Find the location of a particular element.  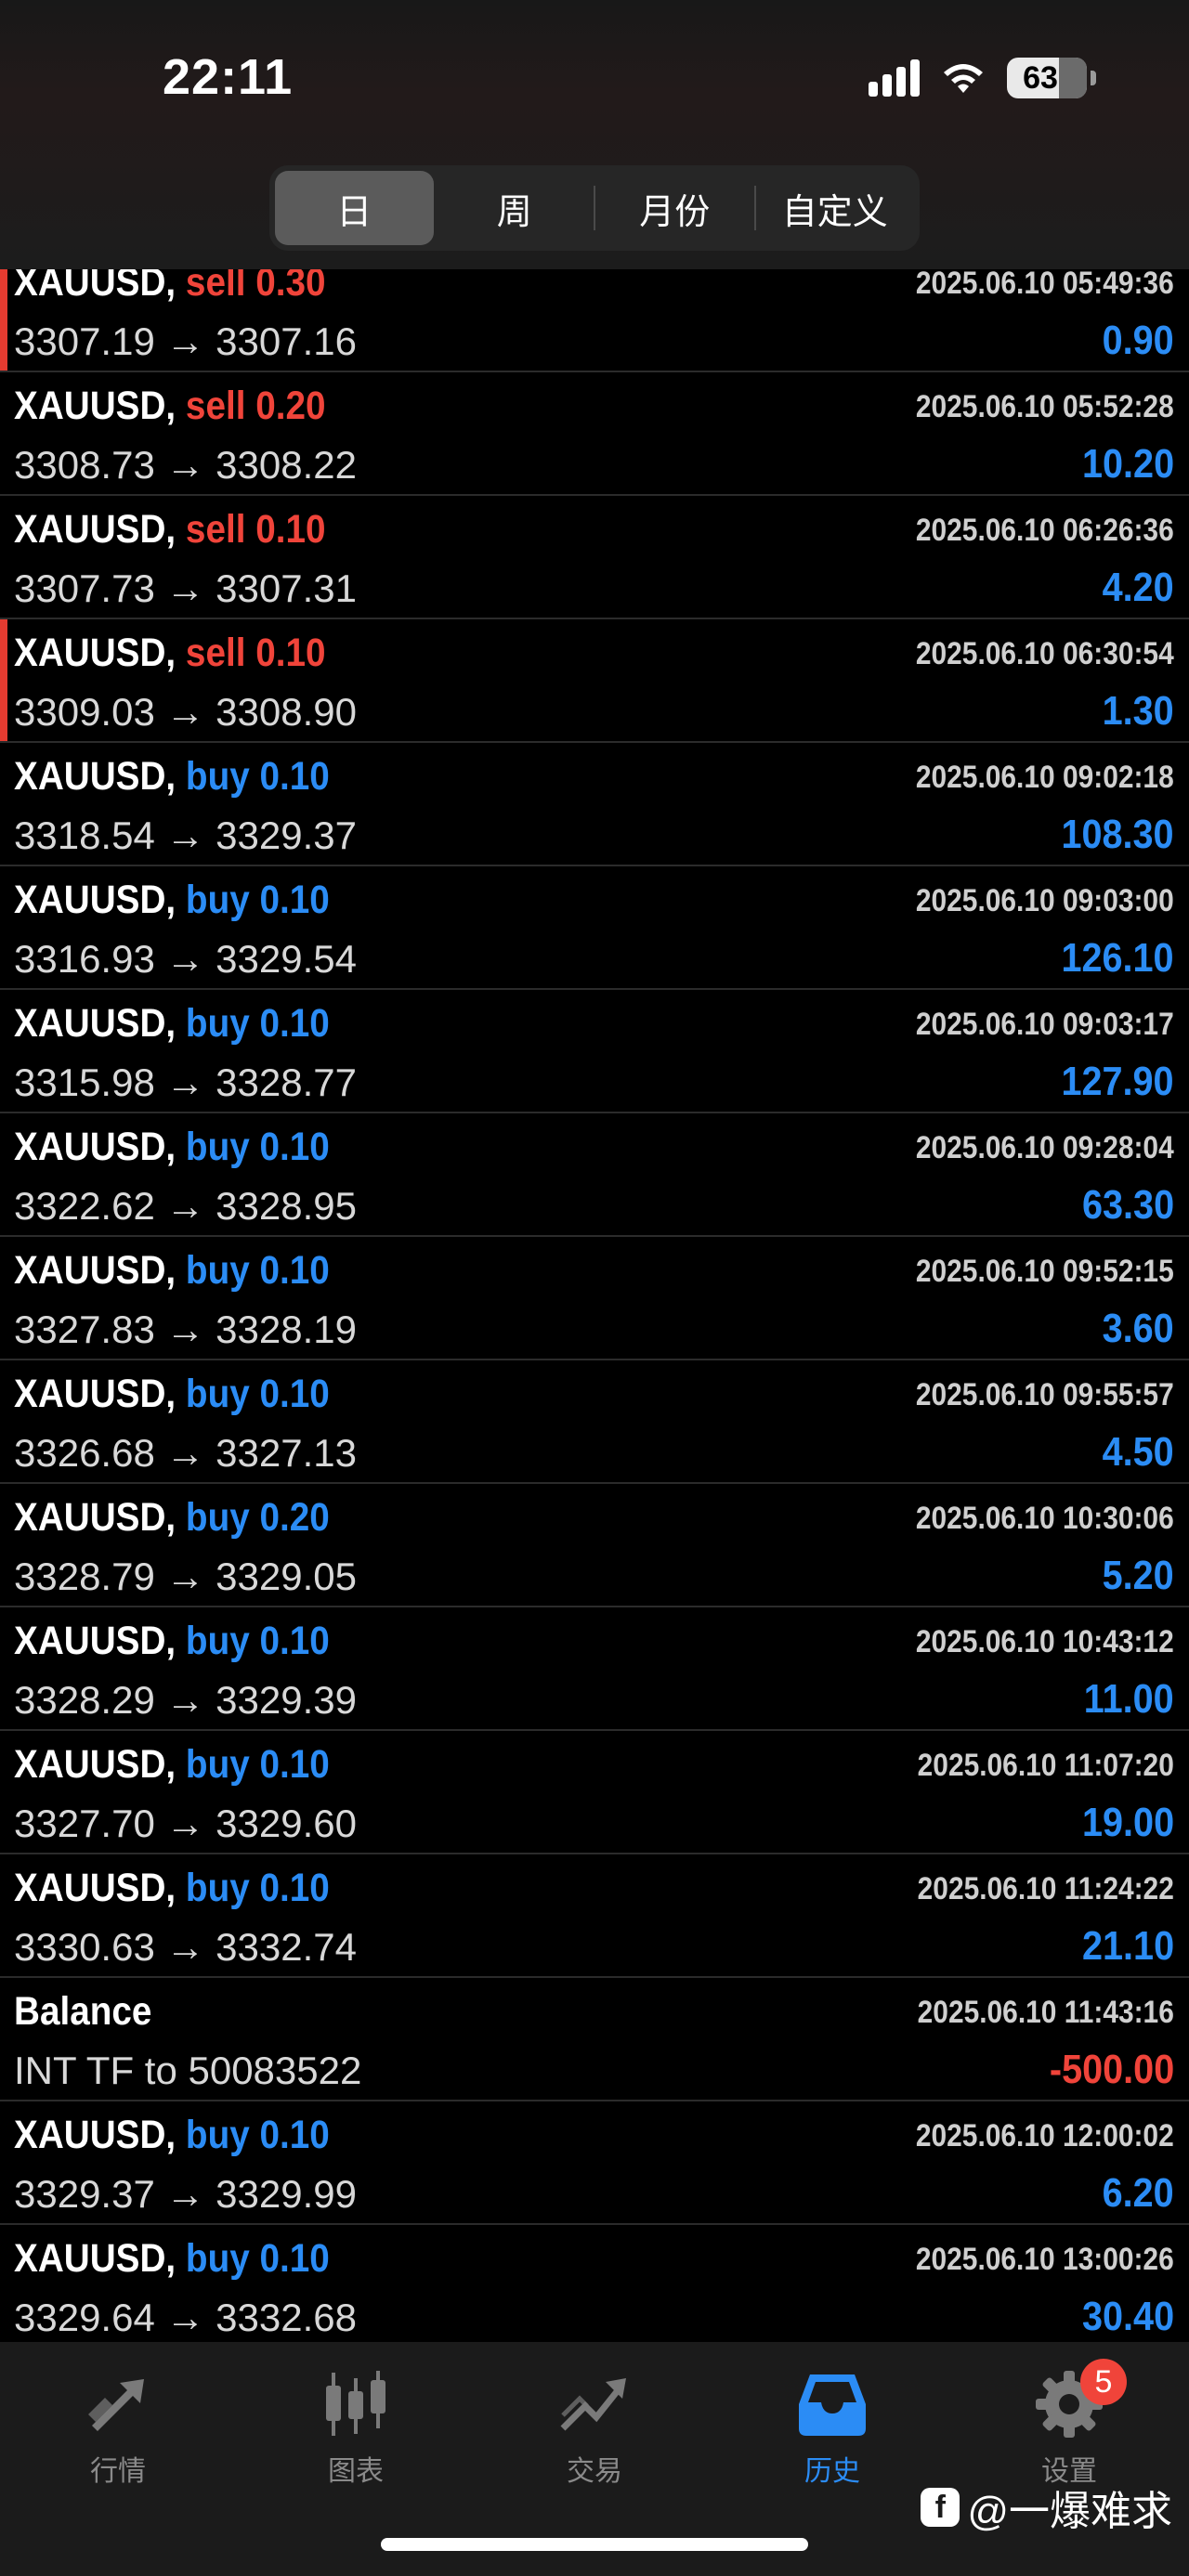

status-time: 22:11 is located at coordinates (228, 77).